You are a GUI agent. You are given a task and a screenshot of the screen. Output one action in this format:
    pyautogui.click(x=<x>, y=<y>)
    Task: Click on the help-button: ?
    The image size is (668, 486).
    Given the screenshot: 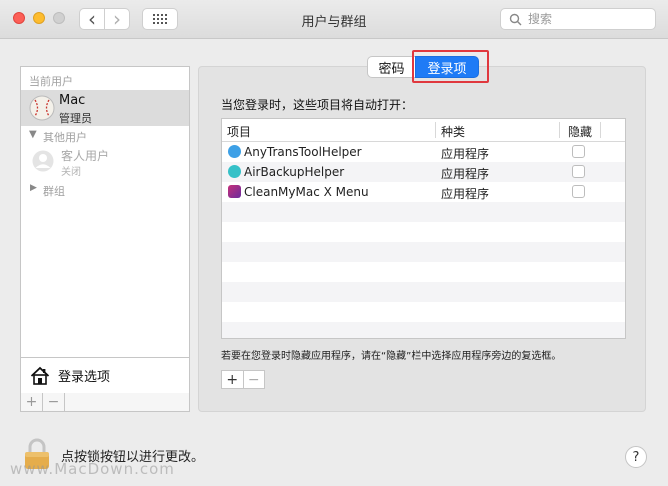 What is the action you would take?
    pyautogui.click(x=636, y=457)
    